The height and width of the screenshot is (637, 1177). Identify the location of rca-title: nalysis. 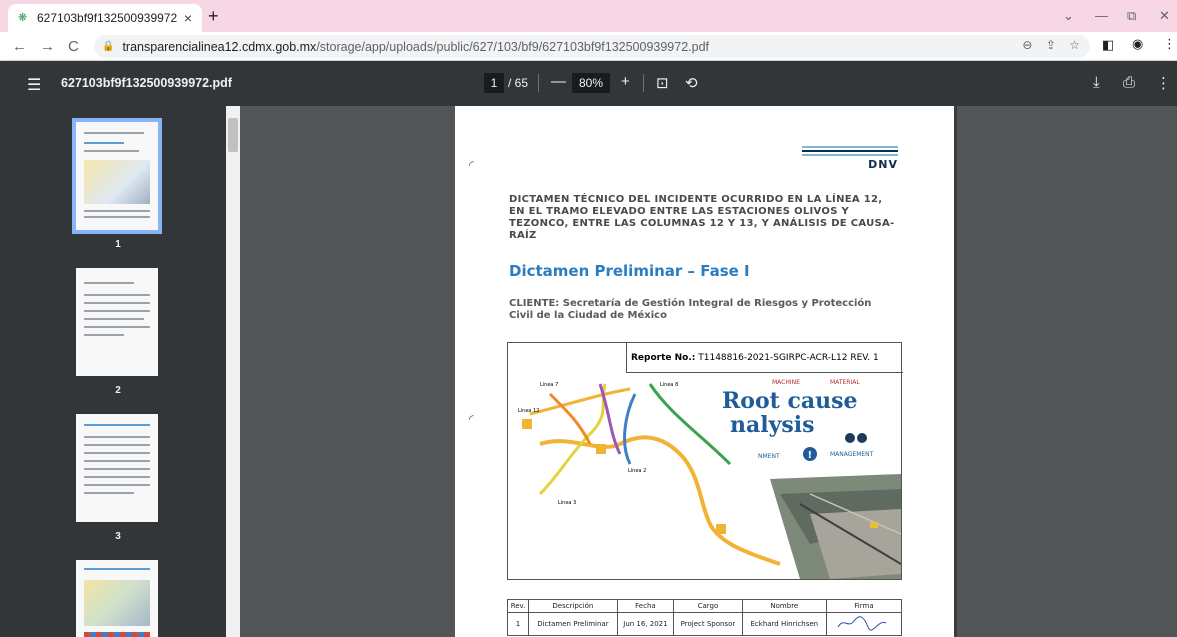
(772, 425).